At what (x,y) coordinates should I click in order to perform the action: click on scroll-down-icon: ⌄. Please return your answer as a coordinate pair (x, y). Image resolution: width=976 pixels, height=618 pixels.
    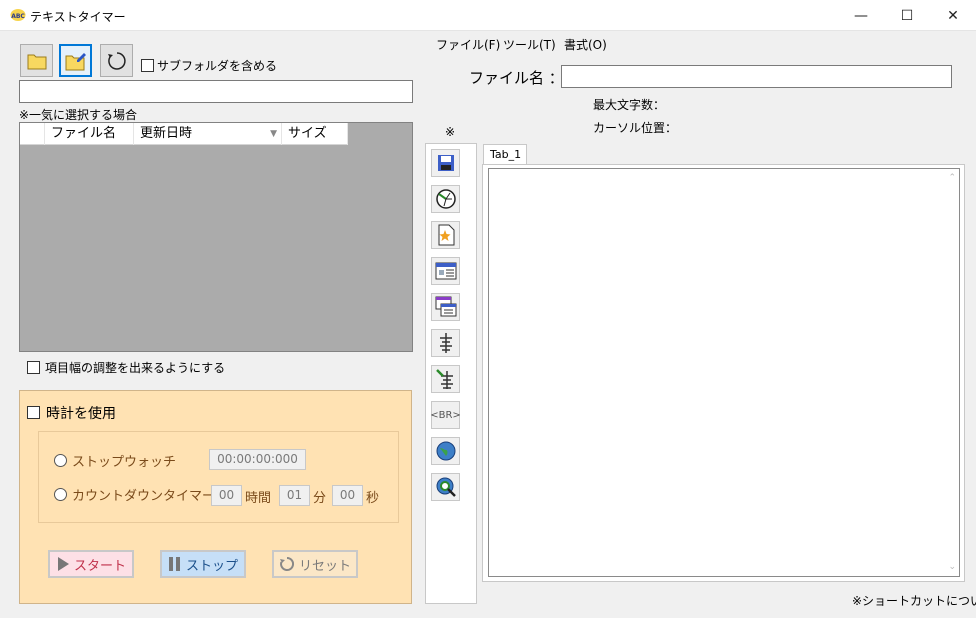
    Looking at the image, I should click on (952, 567).